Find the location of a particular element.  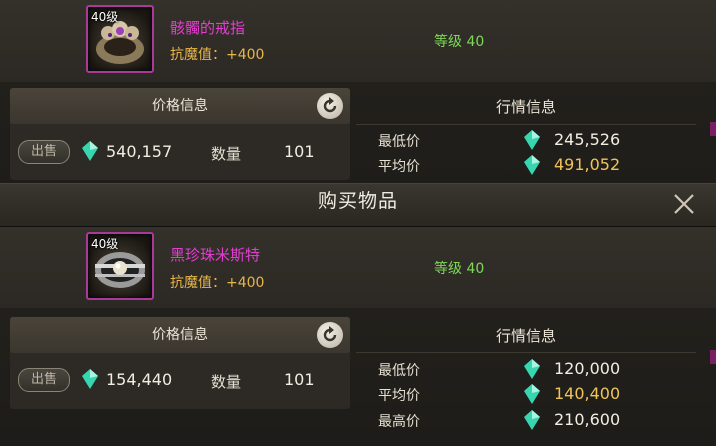

average-price-value: 491,052 is located at coordinates (587, 164).